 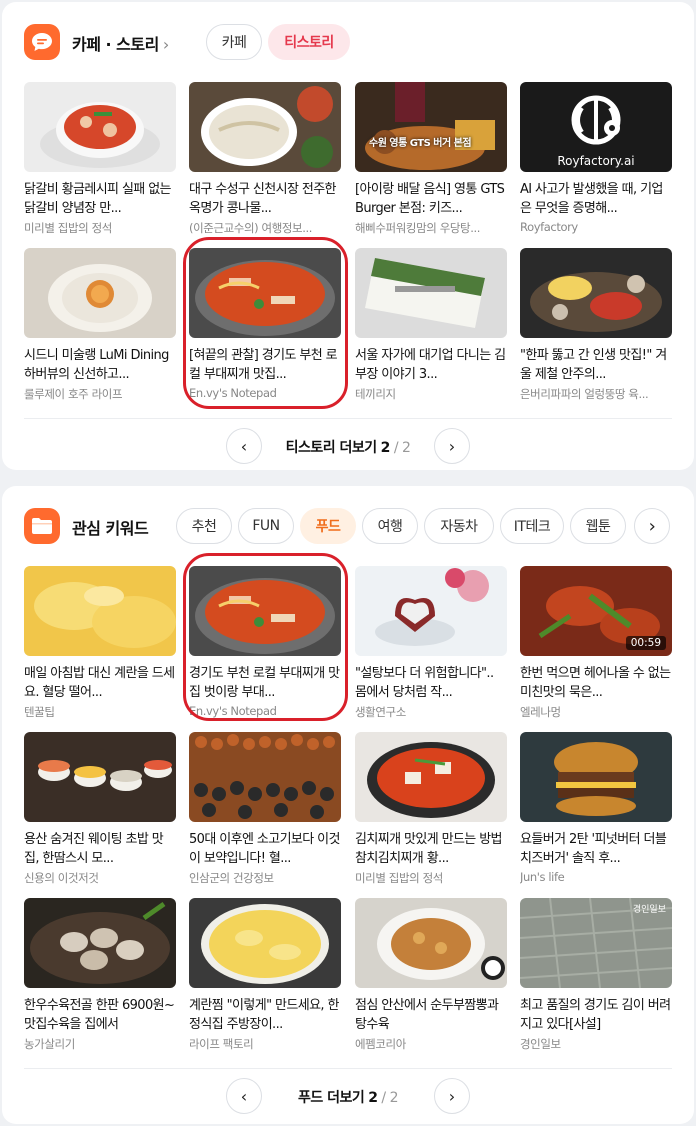 What do you see at coordinates (265, 809) in the screenshot?
I see `list-item: 50대 이후엔 소고기보다 이것이 보약입니다! 혈... 인삼군의 건강정보` at bounding box center [265, 809].